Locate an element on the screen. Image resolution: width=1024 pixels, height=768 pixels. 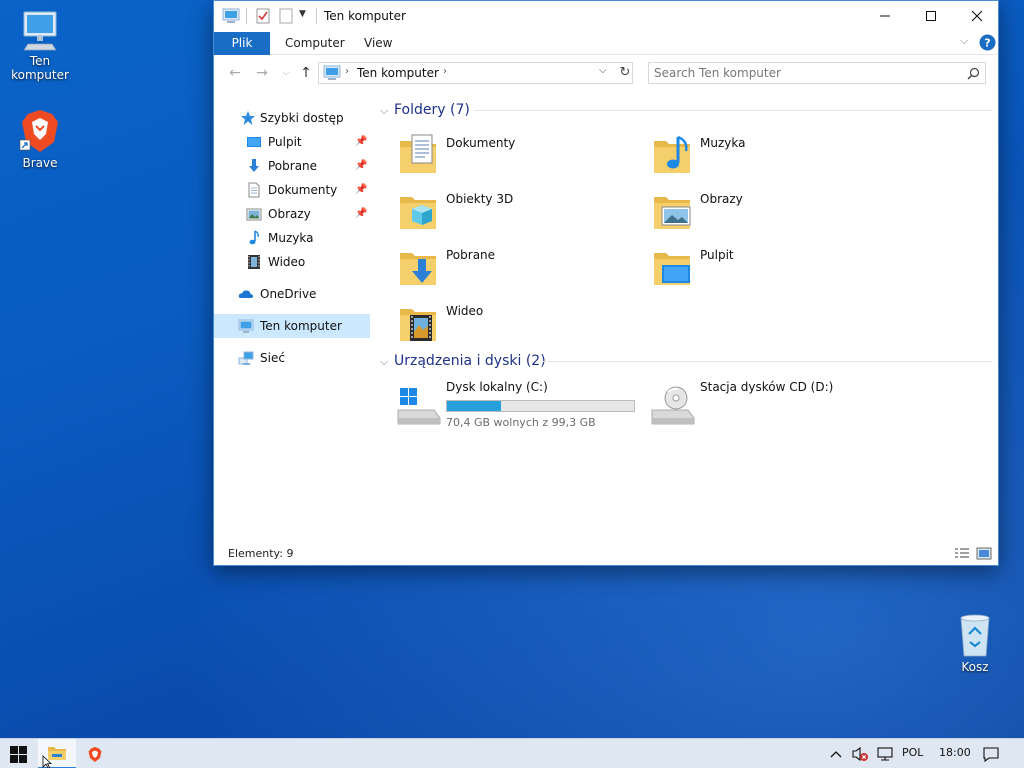
help-icon: ? is located at coordinates (987, 42).